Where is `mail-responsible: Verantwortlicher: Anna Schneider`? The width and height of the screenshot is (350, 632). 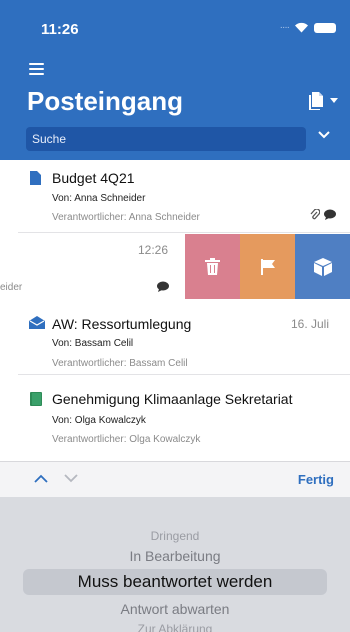
mail-responsible: Verantwortlicher: Anna Schneider is located at coordinates (126, 217).